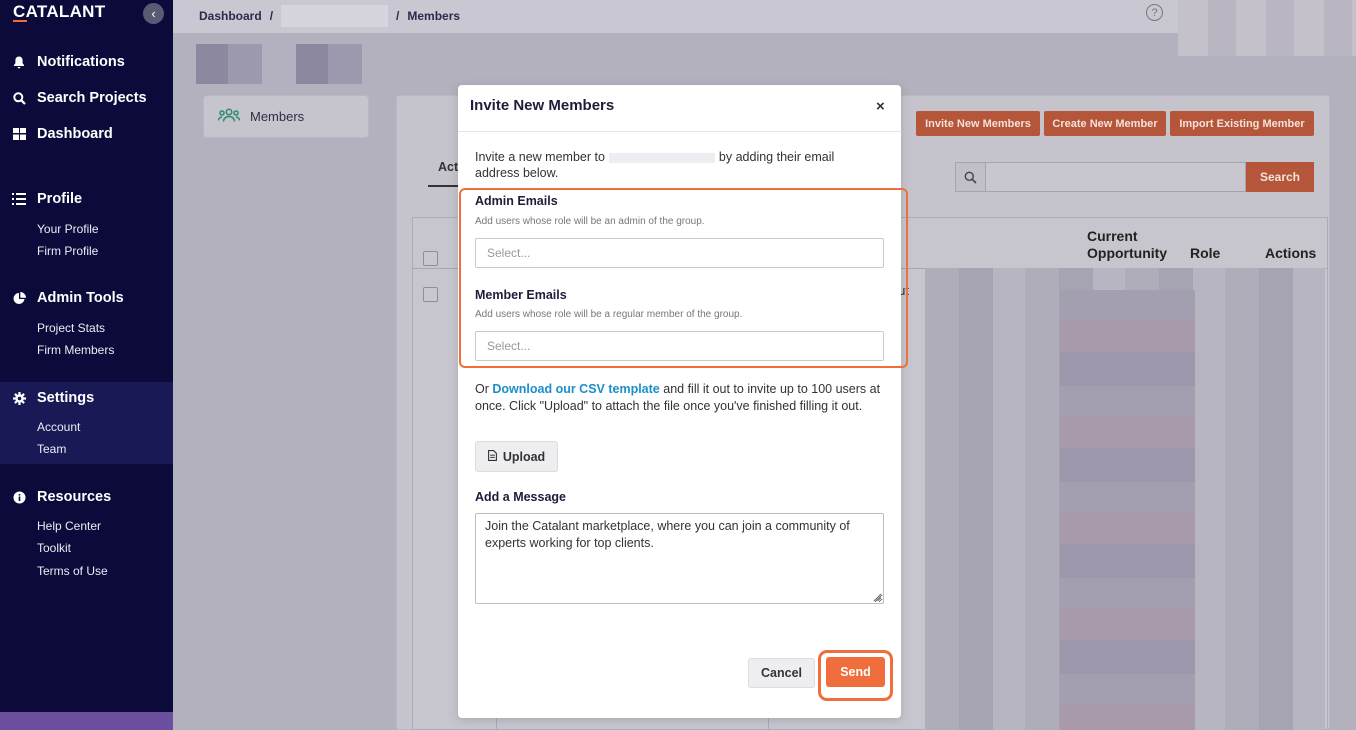 Image resolution: width=1356 pixels, height=730 pixels. I want to click on import-existing-member-button: Import Existing Member, so click(1242, 123).